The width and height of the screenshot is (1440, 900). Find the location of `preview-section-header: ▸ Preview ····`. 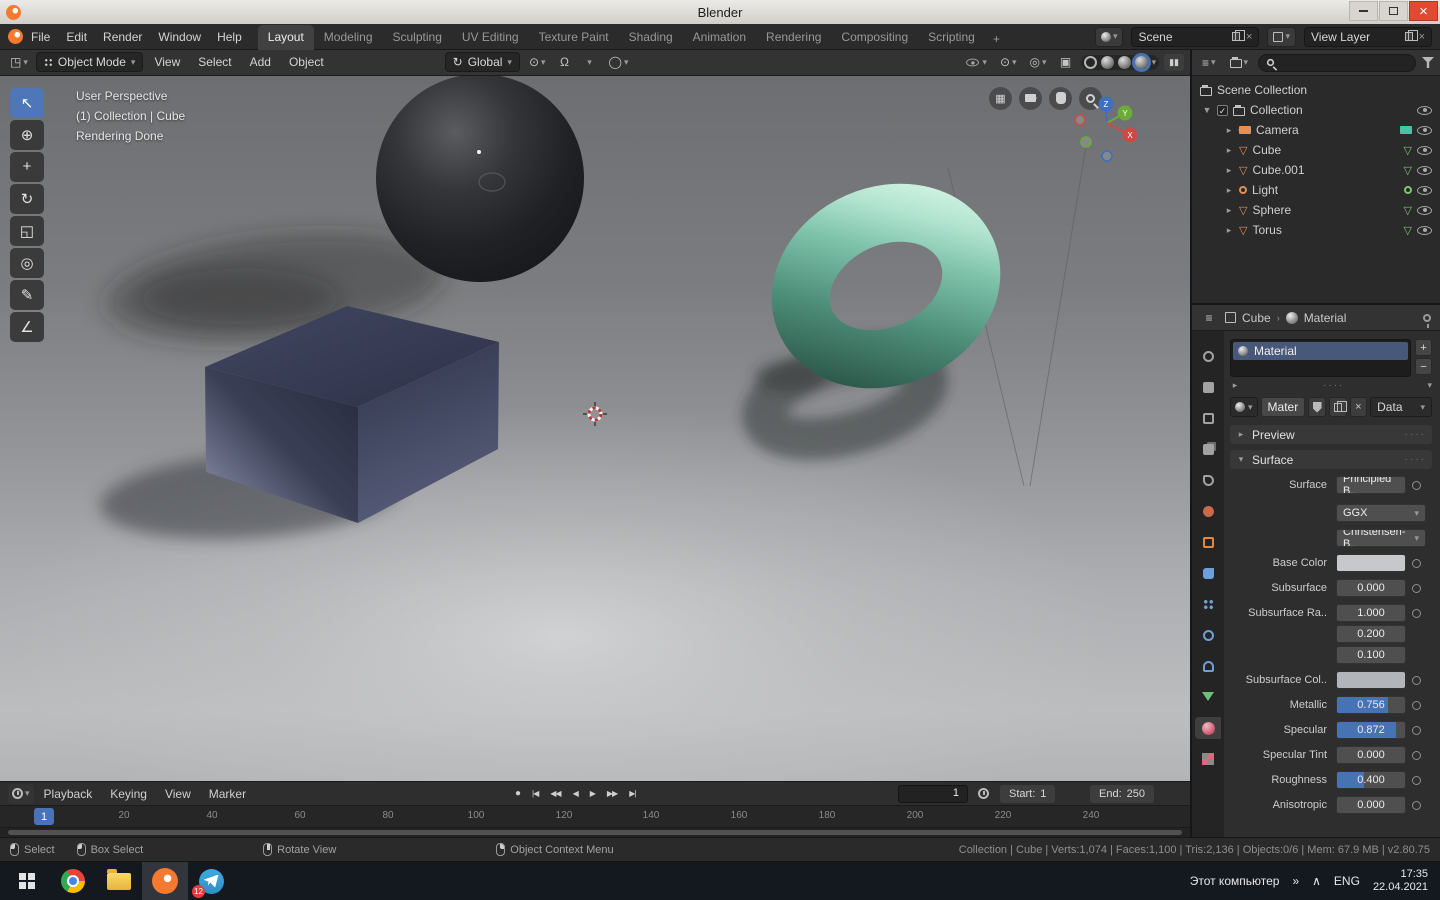

preview-section-header: ▸ Preview ···· is located at coordinates (1331, 434).